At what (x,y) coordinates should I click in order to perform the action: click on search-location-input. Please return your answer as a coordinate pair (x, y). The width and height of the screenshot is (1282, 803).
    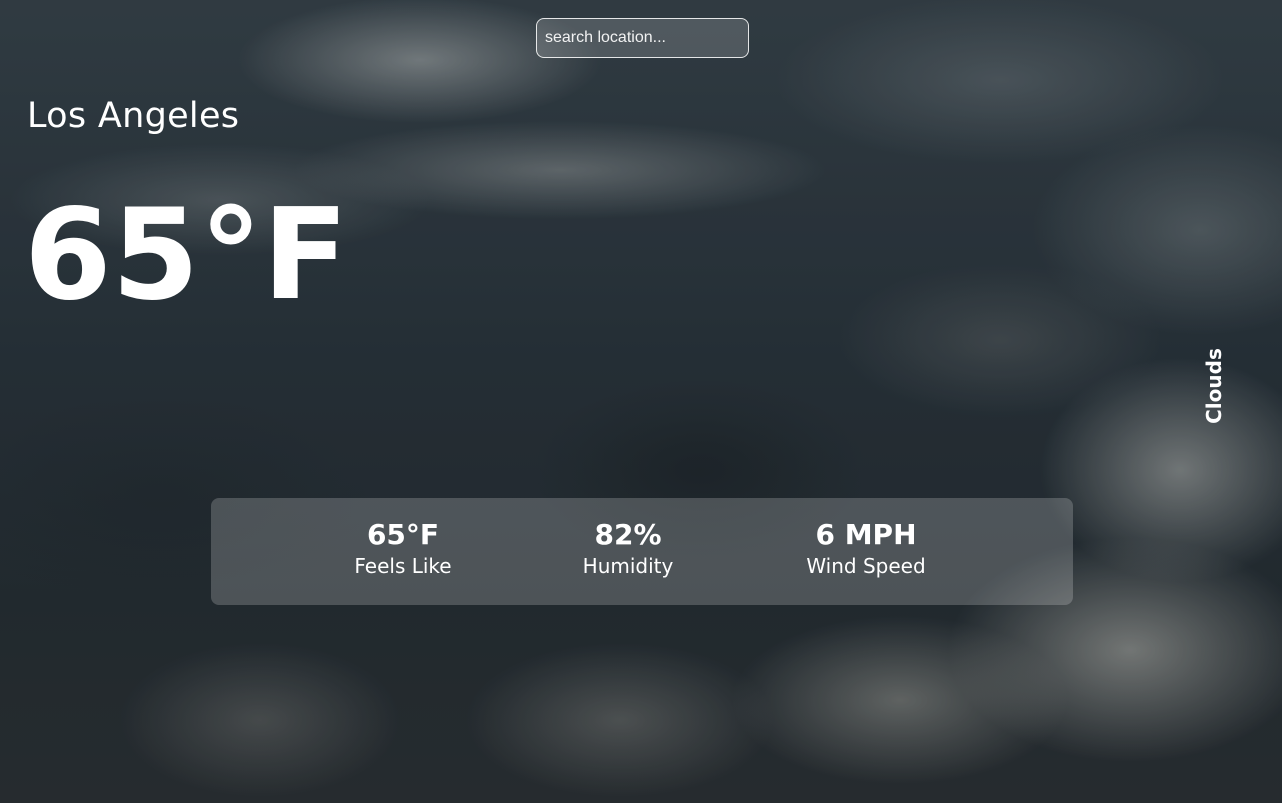
    Looking at the image, I should click on (642, 38).